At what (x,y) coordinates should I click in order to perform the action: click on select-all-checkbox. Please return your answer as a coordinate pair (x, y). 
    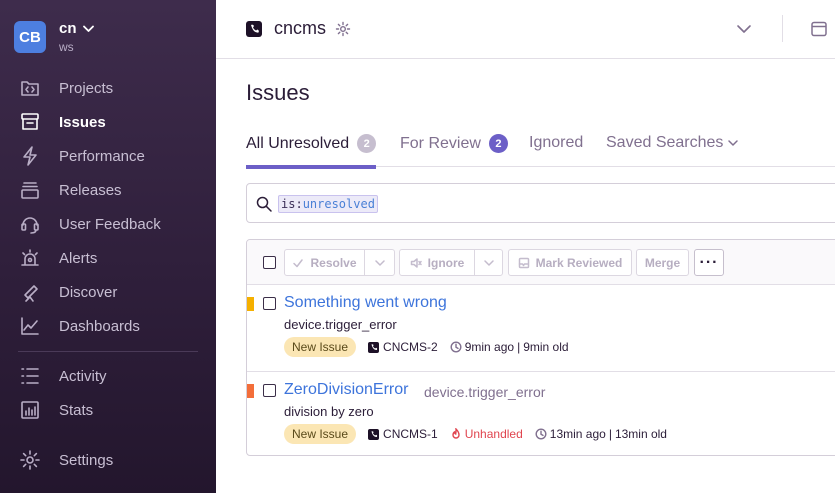
    Looking at the image, I should click on (269, 262).